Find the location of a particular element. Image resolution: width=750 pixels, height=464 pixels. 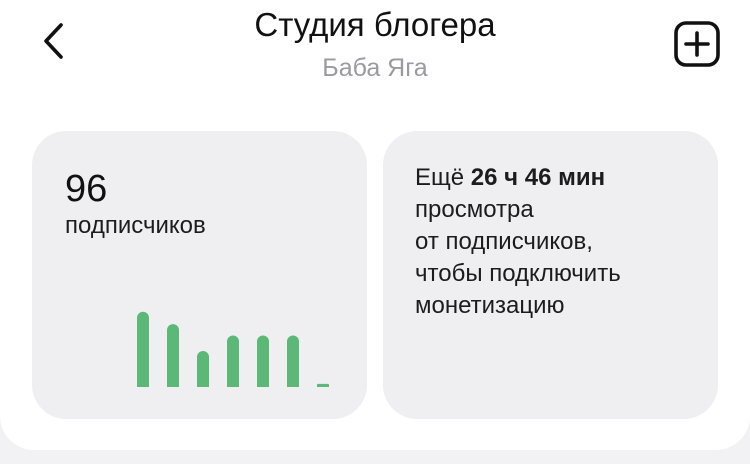

monetization-line: просмотра is located at coordinates (474, 209).